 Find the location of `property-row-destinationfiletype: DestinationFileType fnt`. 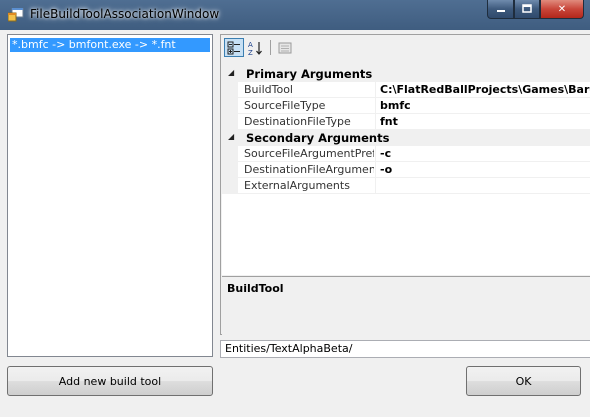

property-row-destinationfiletype: DestinationFileType fnt is located at coordinates (406, 122).